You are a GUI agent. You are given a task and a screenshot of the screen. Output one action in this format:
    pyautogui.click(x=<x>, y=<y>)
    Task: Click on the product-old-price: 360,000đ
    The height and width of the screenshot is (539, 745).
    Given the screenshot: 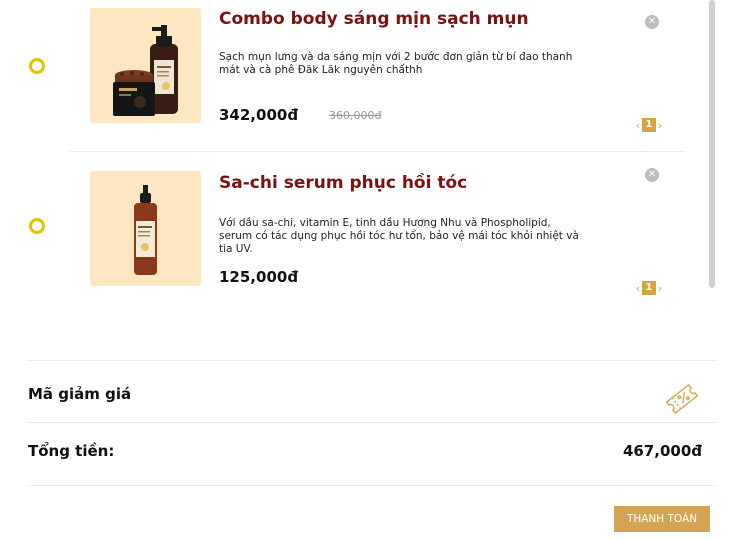 What is the action you would take?
    pyautogui.click(x=355, y=115)
    